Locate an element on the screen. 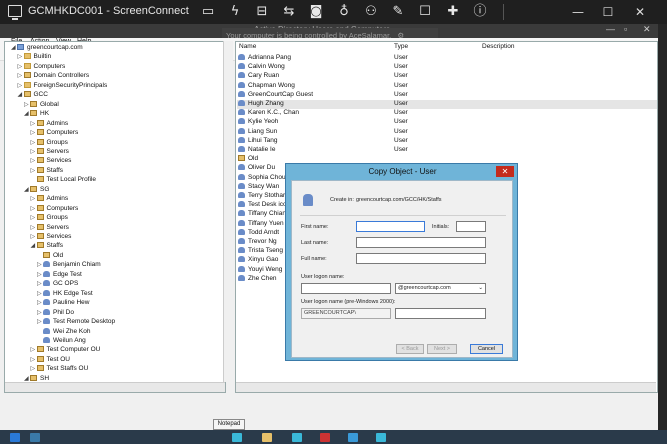 Image resolution: width=667 pixels, height=444 pixels. tree-node: ◢ HK is located at coordinates (36, 114).